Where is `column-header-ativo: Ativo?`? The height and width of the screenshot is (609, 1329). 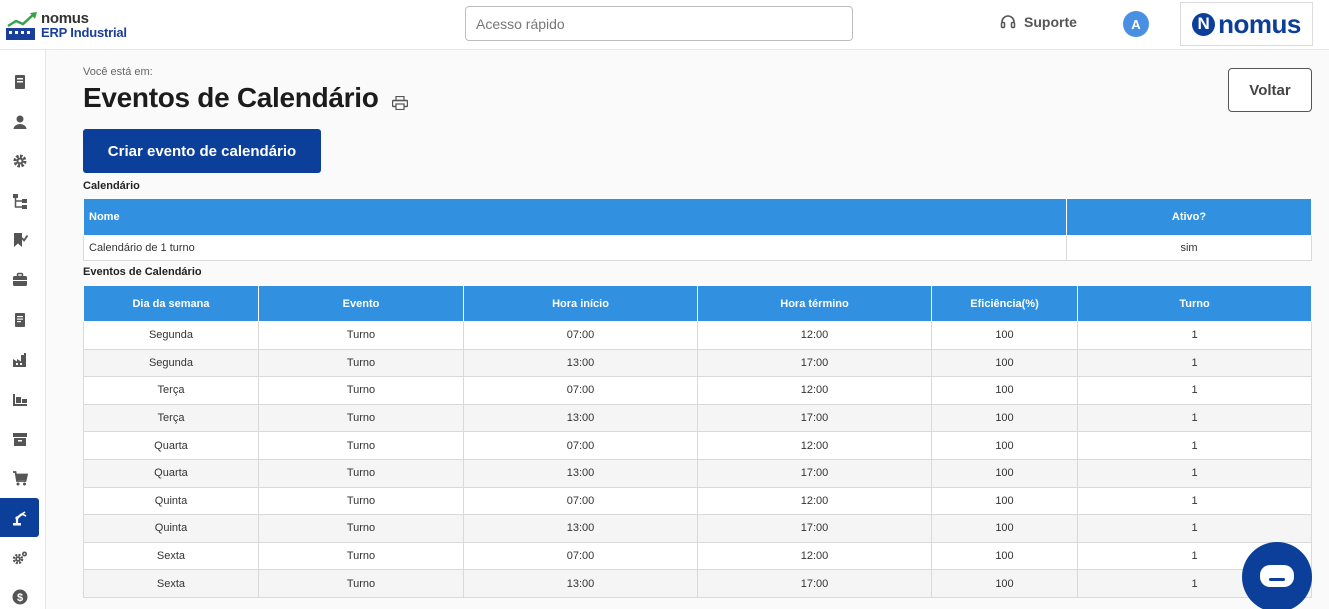
column-header-ativo: Ativo? is located at coordinates (1189, 217).